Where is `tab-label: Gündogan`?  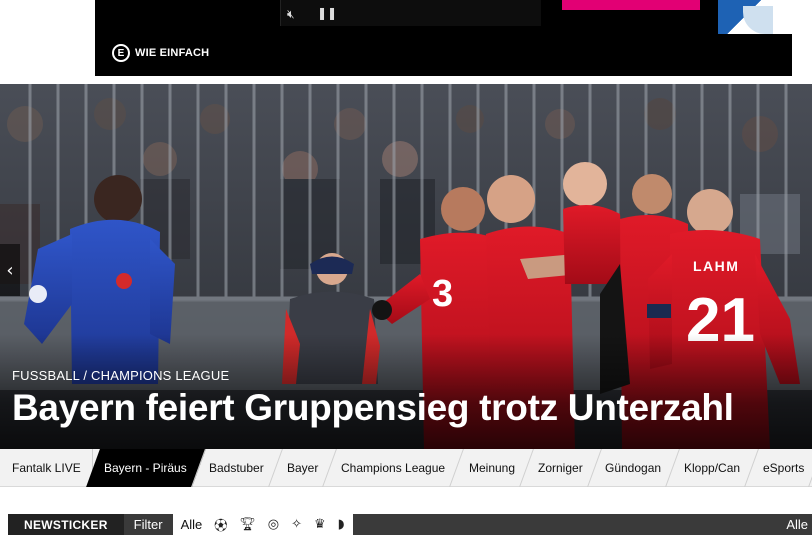
tab-label: Gündogan is located at coordinates (633, 467).